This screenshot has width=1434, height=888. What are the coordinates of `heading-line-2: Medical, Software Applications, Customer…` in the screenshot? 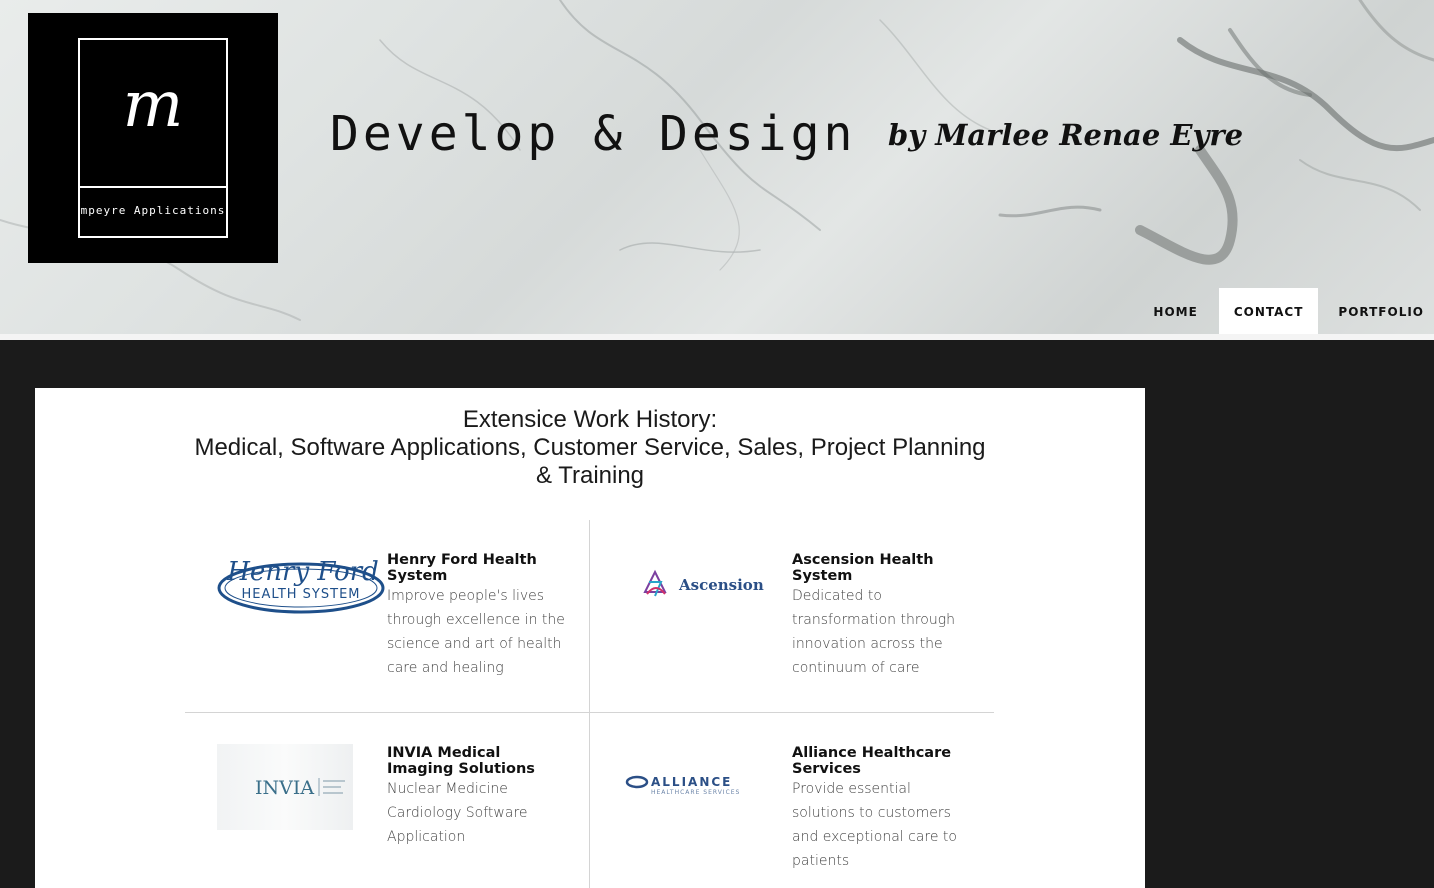 It's located at (590, 461).